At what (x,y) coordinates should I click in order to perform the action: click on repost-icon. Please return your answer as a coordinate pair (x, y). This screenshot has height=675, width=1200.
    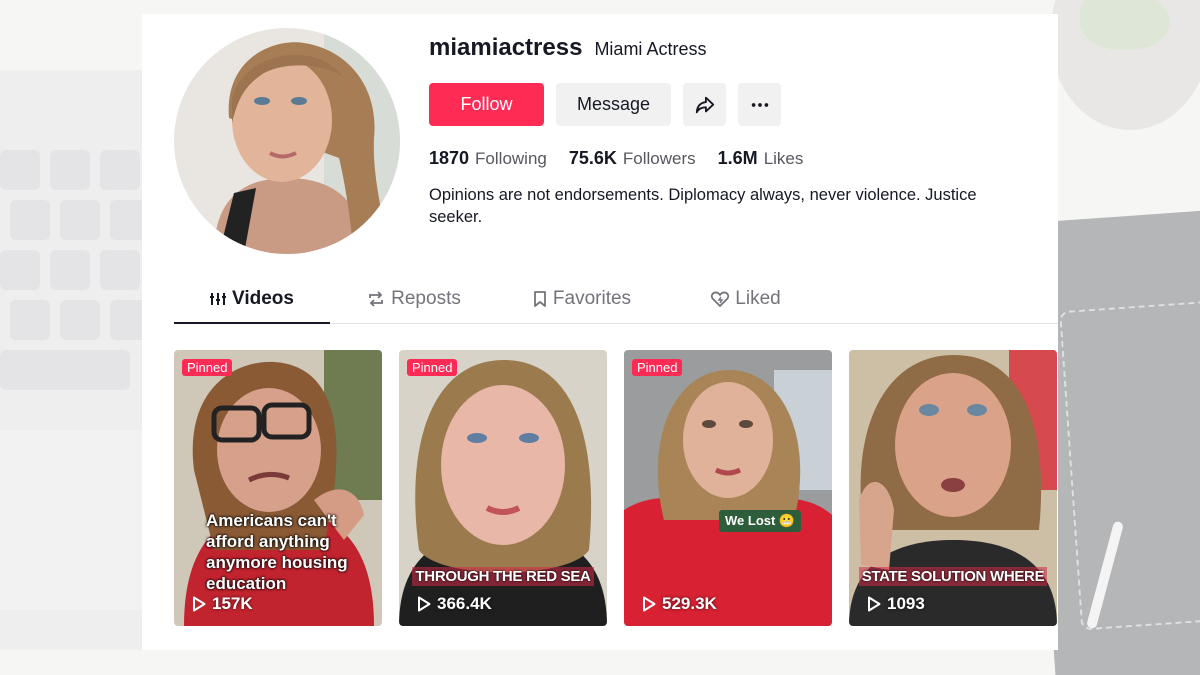
    Looking at the image, I should click on (376, 299).